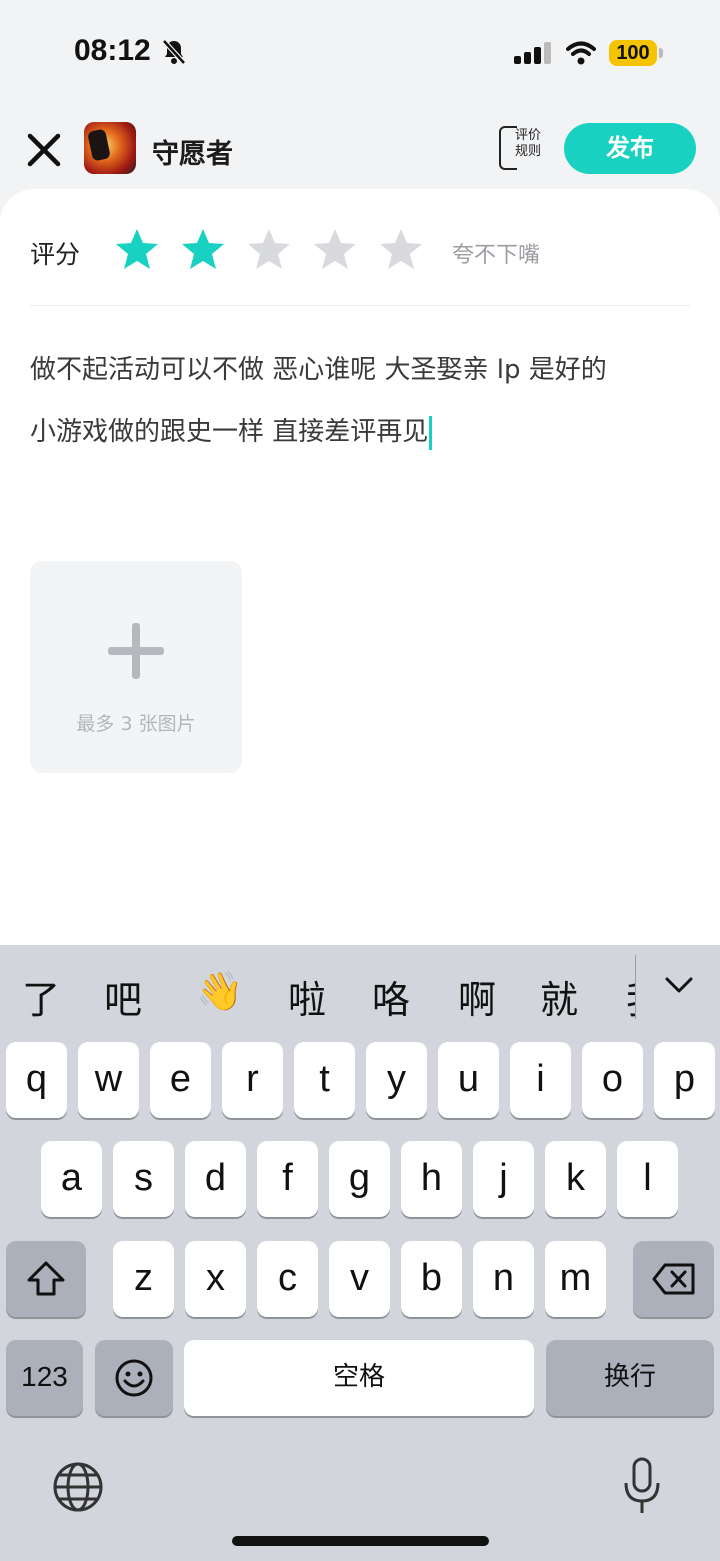  I want to click on backspace-icon, so click(673, 1279).